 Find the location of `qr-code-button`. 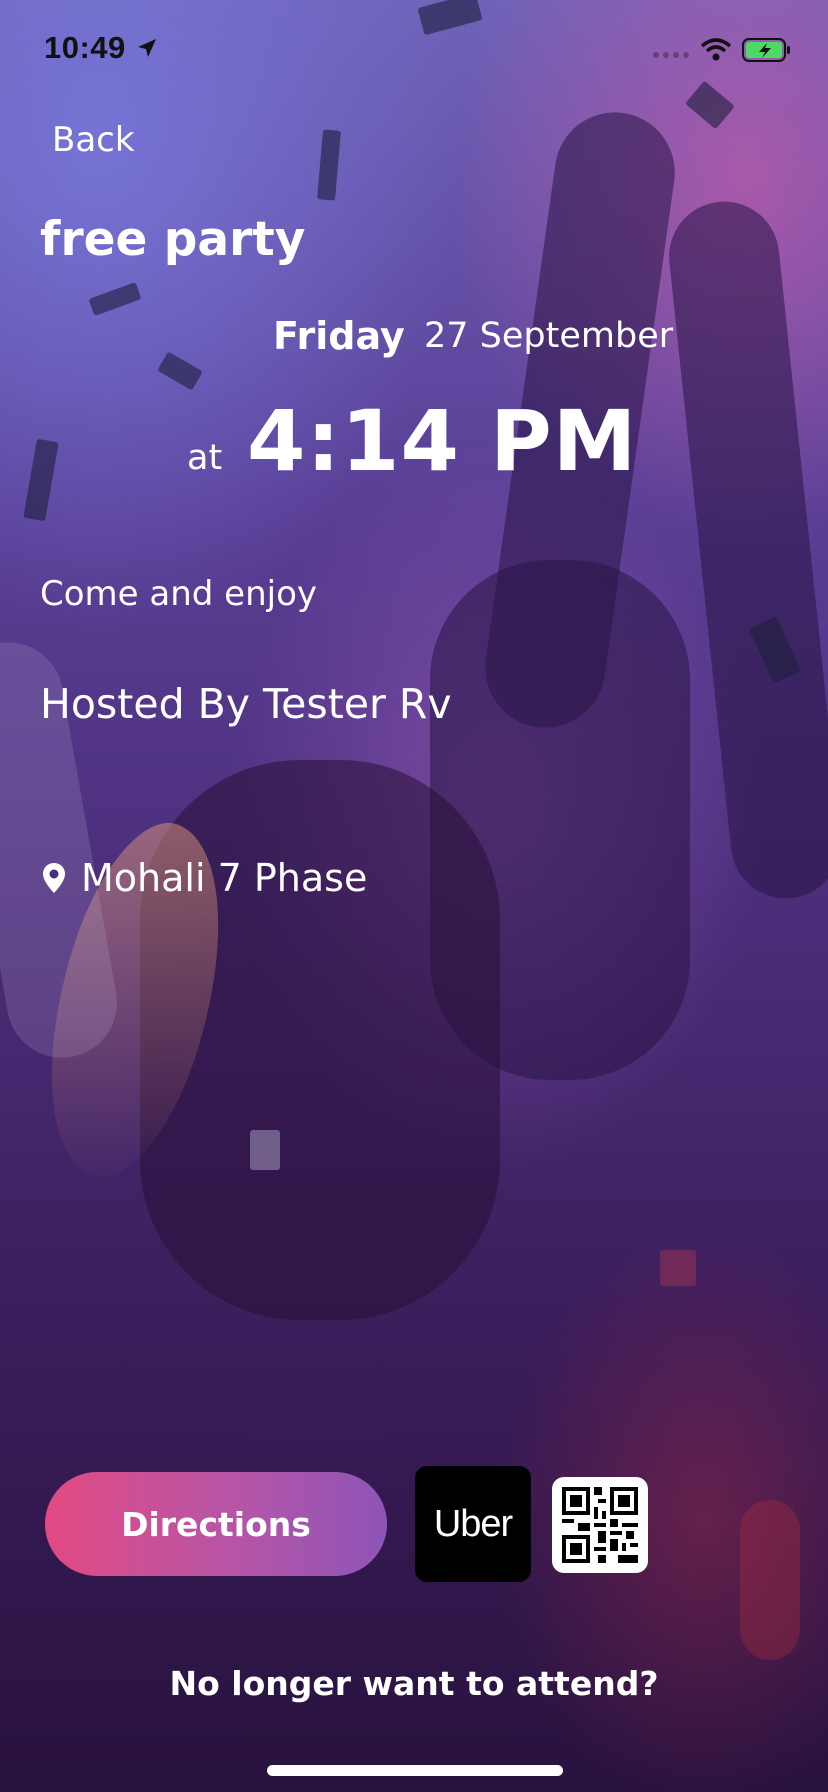

qr-code-button is located at coordinates (600, 1525).